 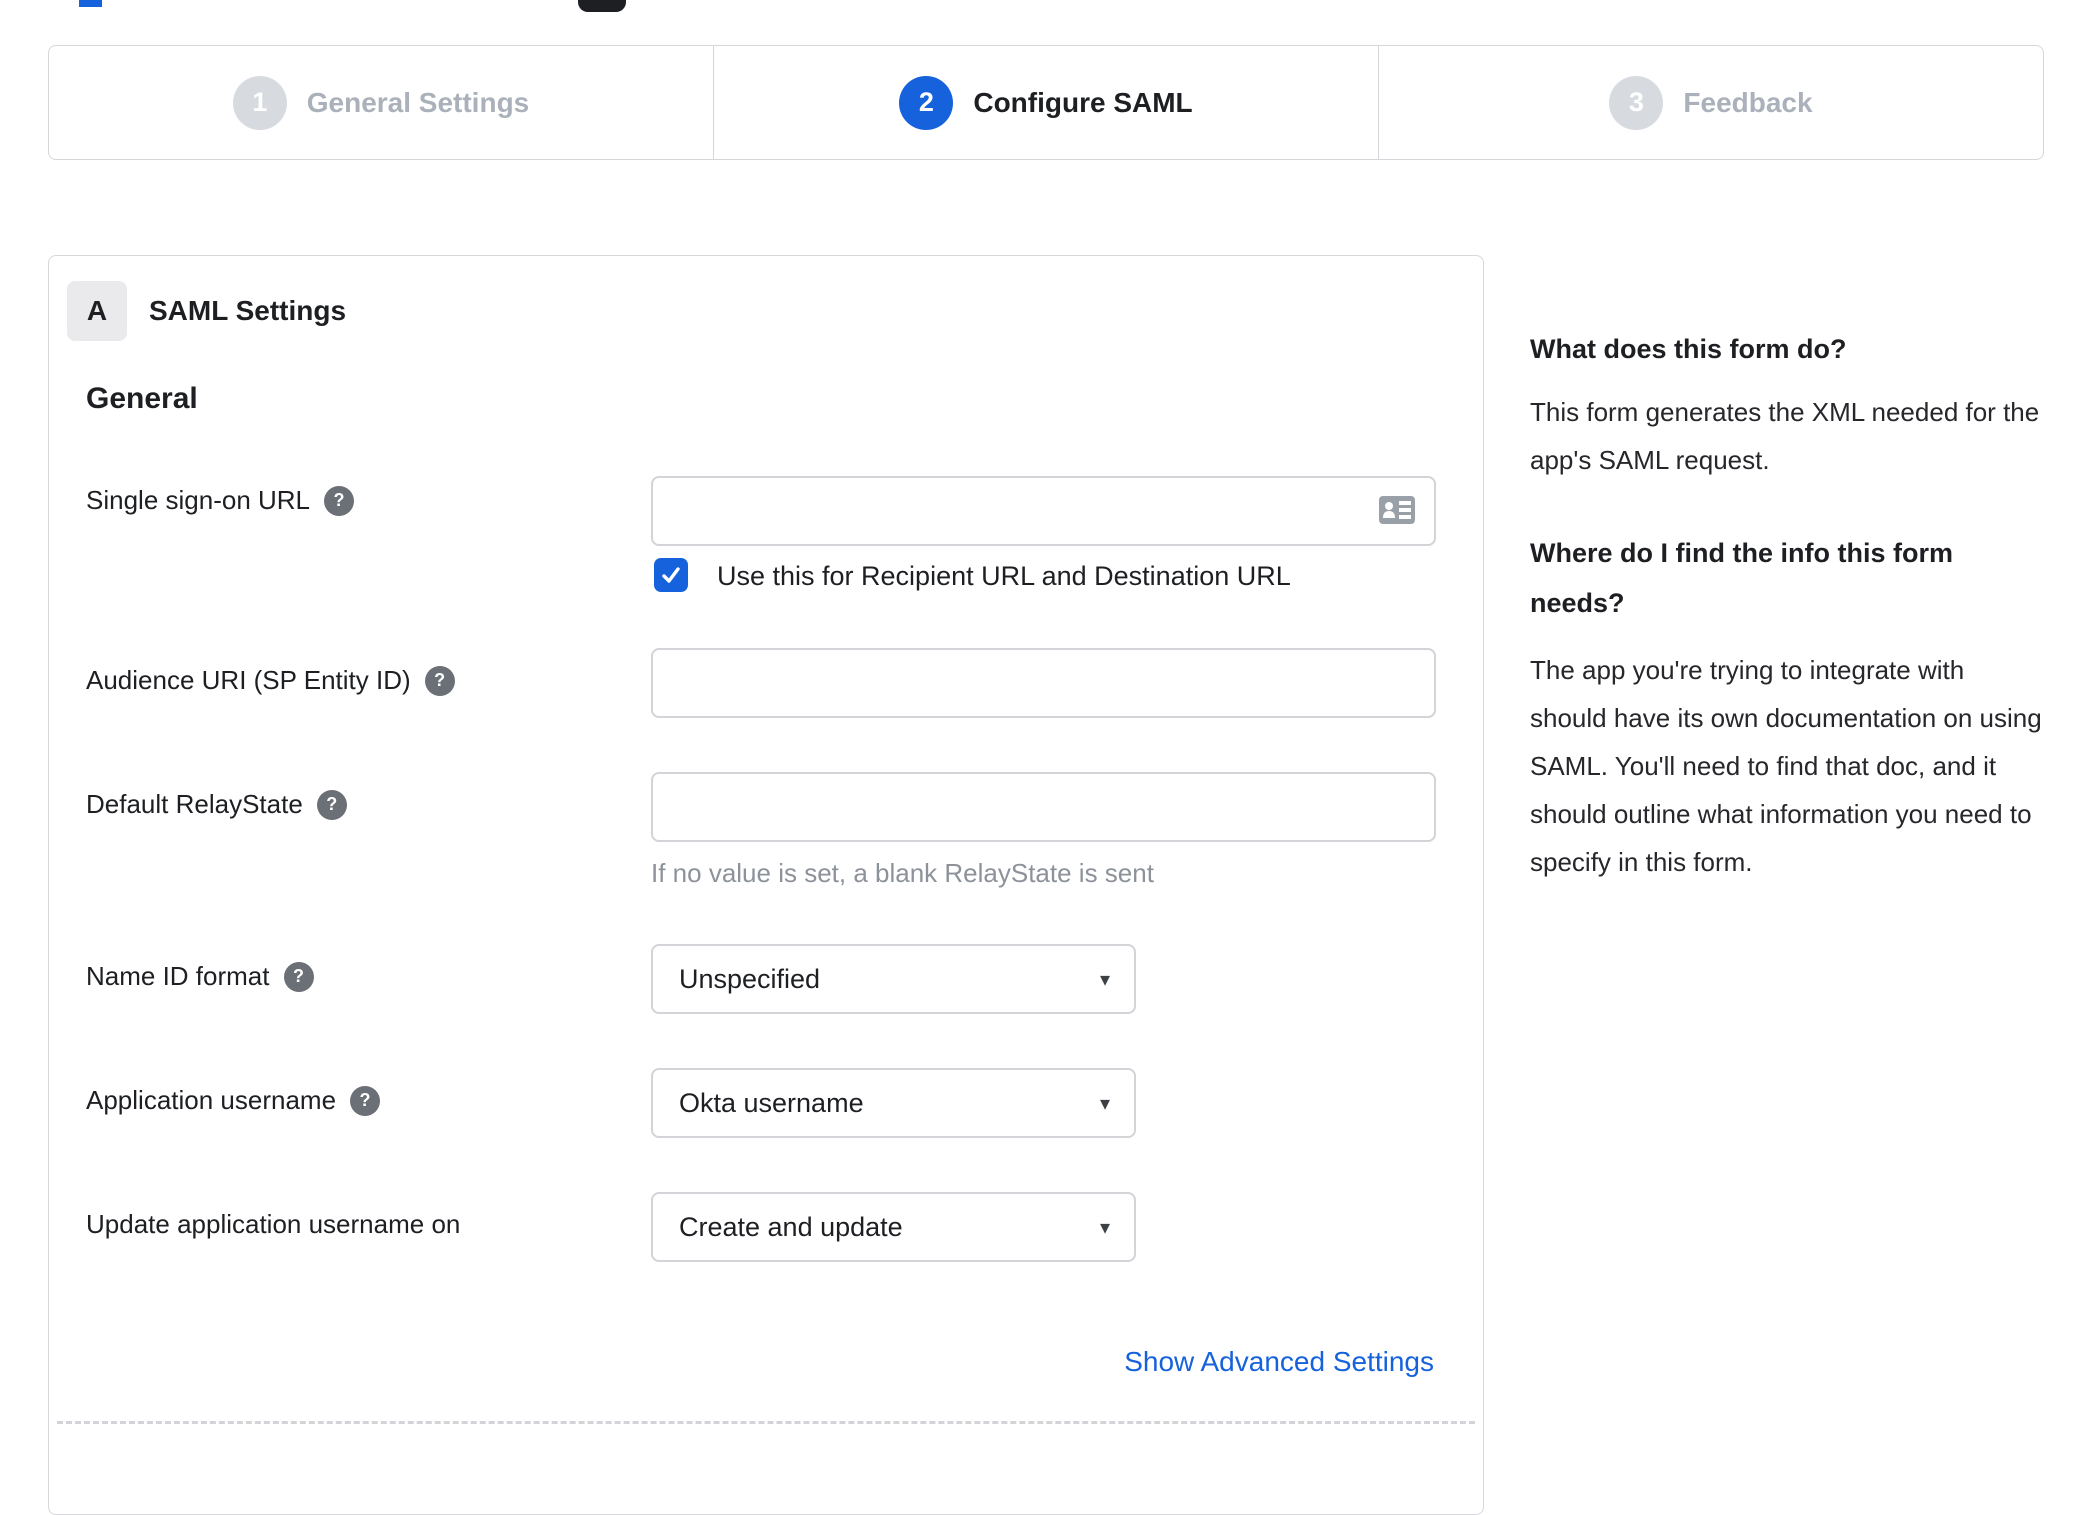 I want to click on update-username-select: Create and update ▾, so click(x=893, y=1227).